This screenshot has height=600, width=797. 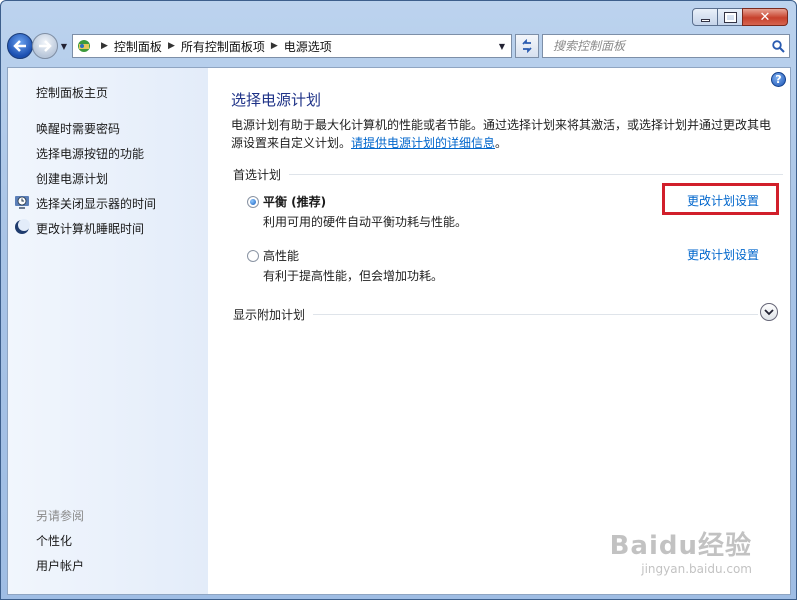 What do you see at coordinates (78, 128) in the screenshot?
I see `sidebar-item-wake-password: 唤醒时需要密码` at bounding box center [78, 128].